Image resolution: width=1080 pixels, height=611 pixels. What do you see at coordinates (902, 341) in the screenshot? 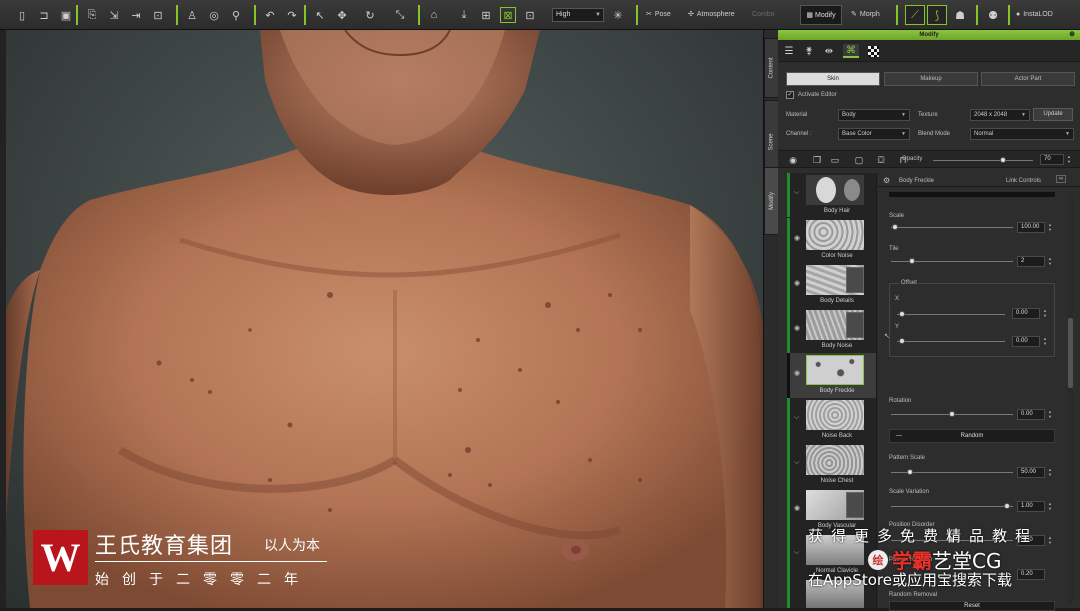
I see `offset-y-slider-thumb` at bounding box center [902, 341].